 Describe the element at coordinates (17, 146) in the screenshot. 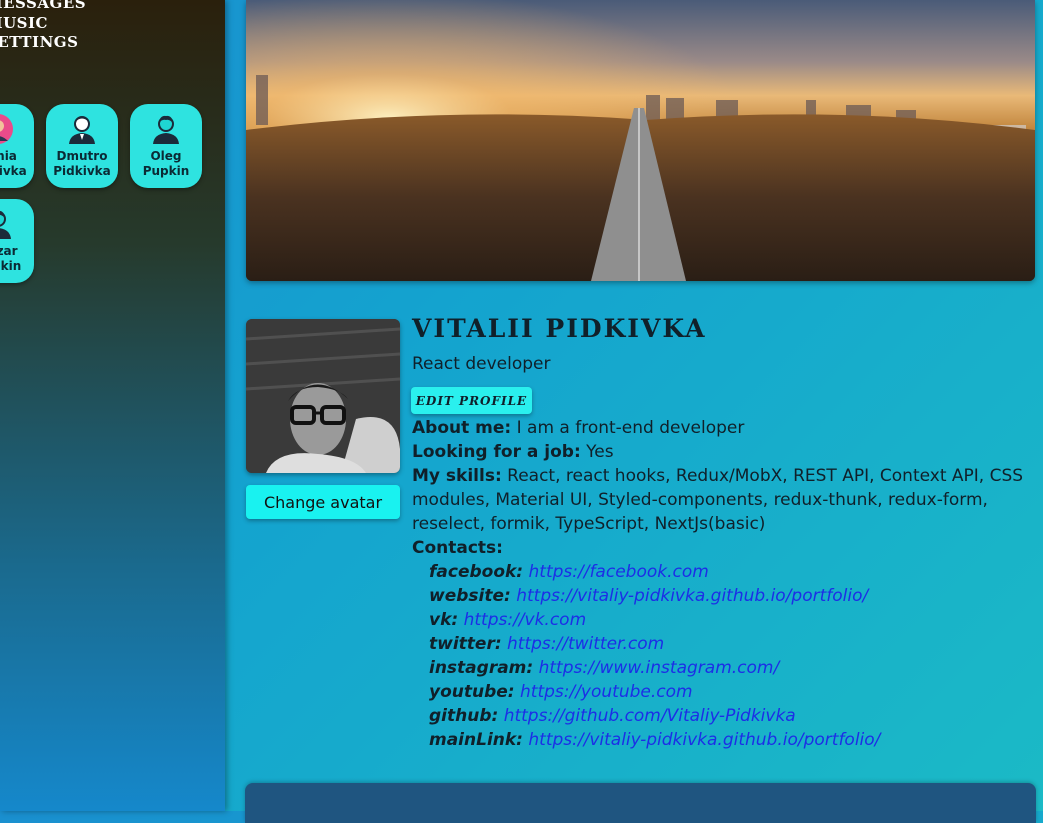

I see `friend-card: Xenia Pidkivka` at that location.